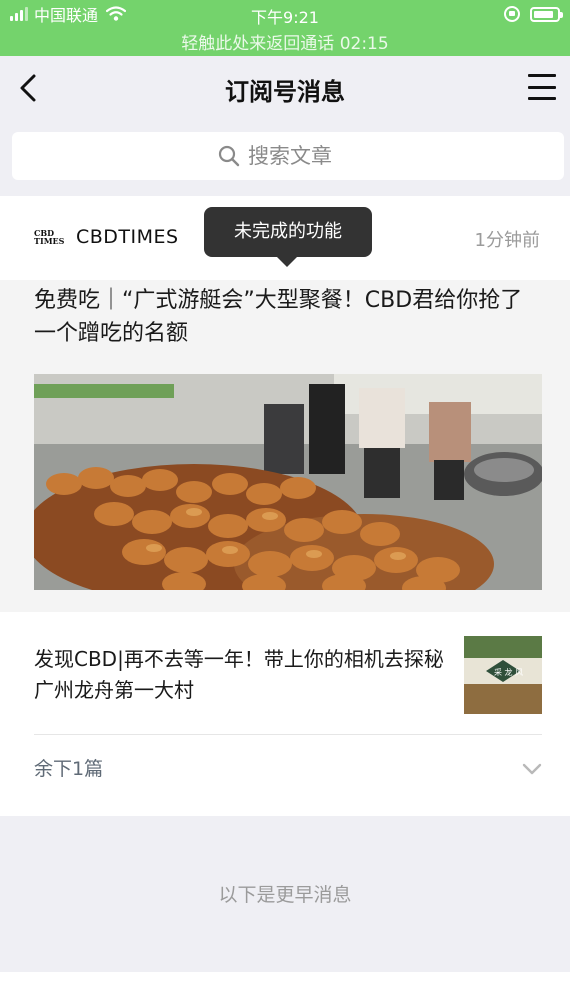 This screenshot has width=570, height=994. What do you see at coordinates (285, 17) in the screenshot?
I see `status-time: 下午9:21` at bounding box center [285, 17].